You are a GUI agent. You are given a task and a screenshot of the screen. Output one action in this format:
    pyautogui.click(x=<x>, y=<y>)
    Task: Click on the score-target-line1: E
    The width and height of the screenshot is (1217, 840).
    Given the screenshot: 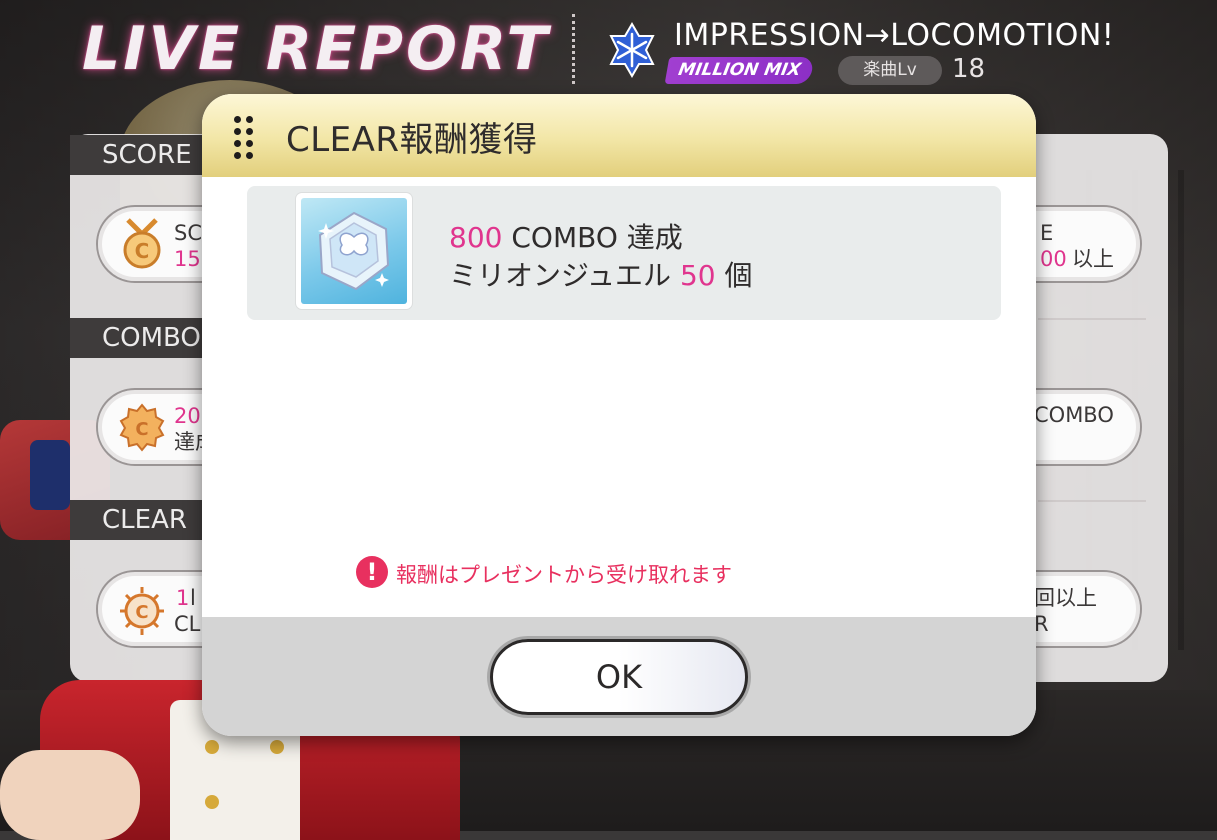 What is the action you would take?
    pyautogui.click(x=1047, y=233)
    